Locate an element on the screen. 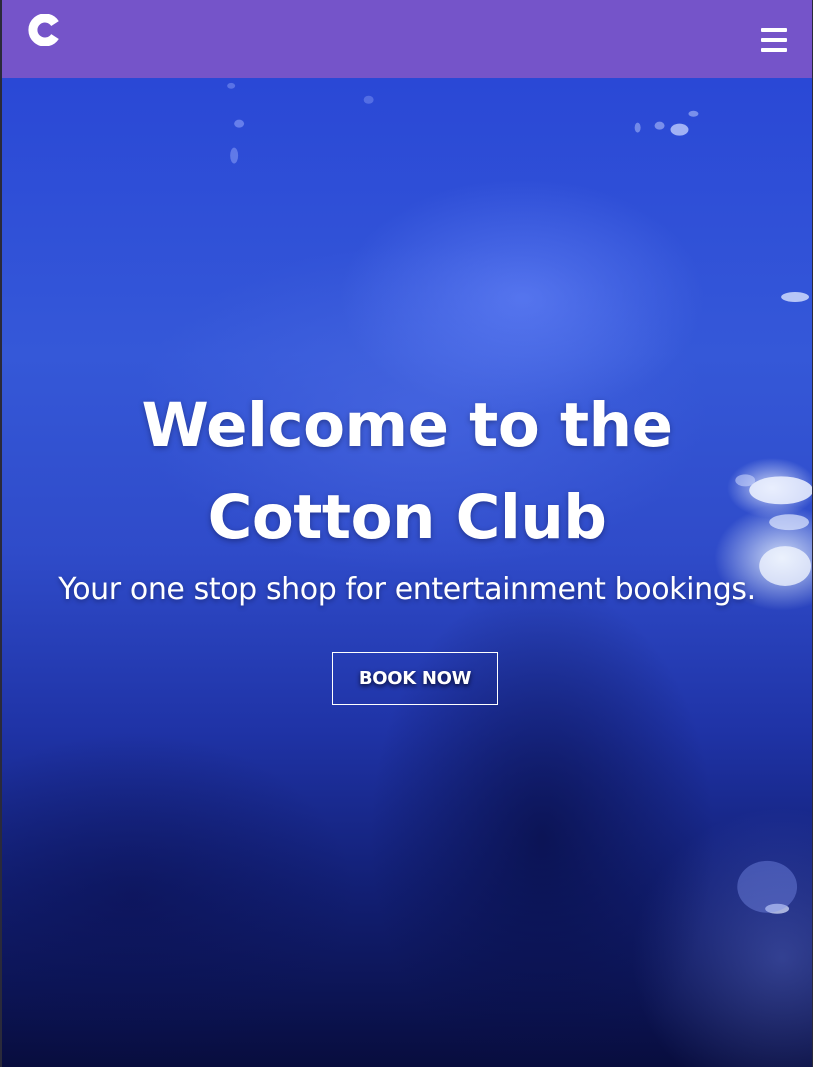 The height and width of the screenshot is (1067, 813). navbar is located at coordinates (407, 39).